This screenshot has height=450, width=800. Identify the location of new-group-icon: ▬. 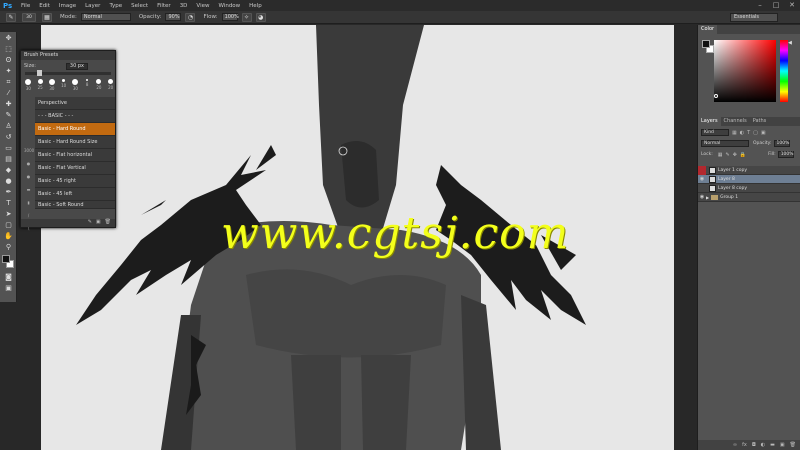
(772, 445).